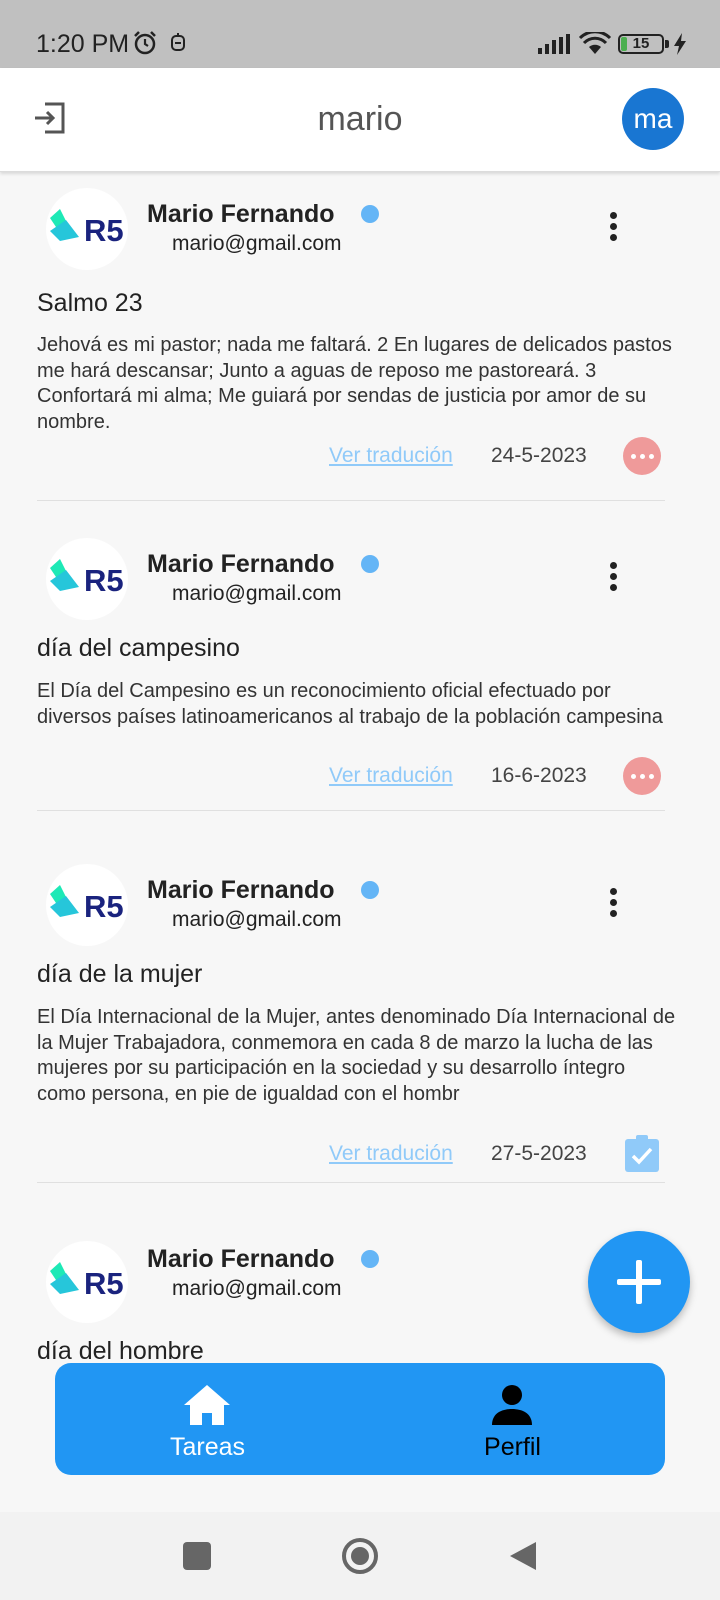  I want to click on post-title: día del campesino, so click(138, 648).